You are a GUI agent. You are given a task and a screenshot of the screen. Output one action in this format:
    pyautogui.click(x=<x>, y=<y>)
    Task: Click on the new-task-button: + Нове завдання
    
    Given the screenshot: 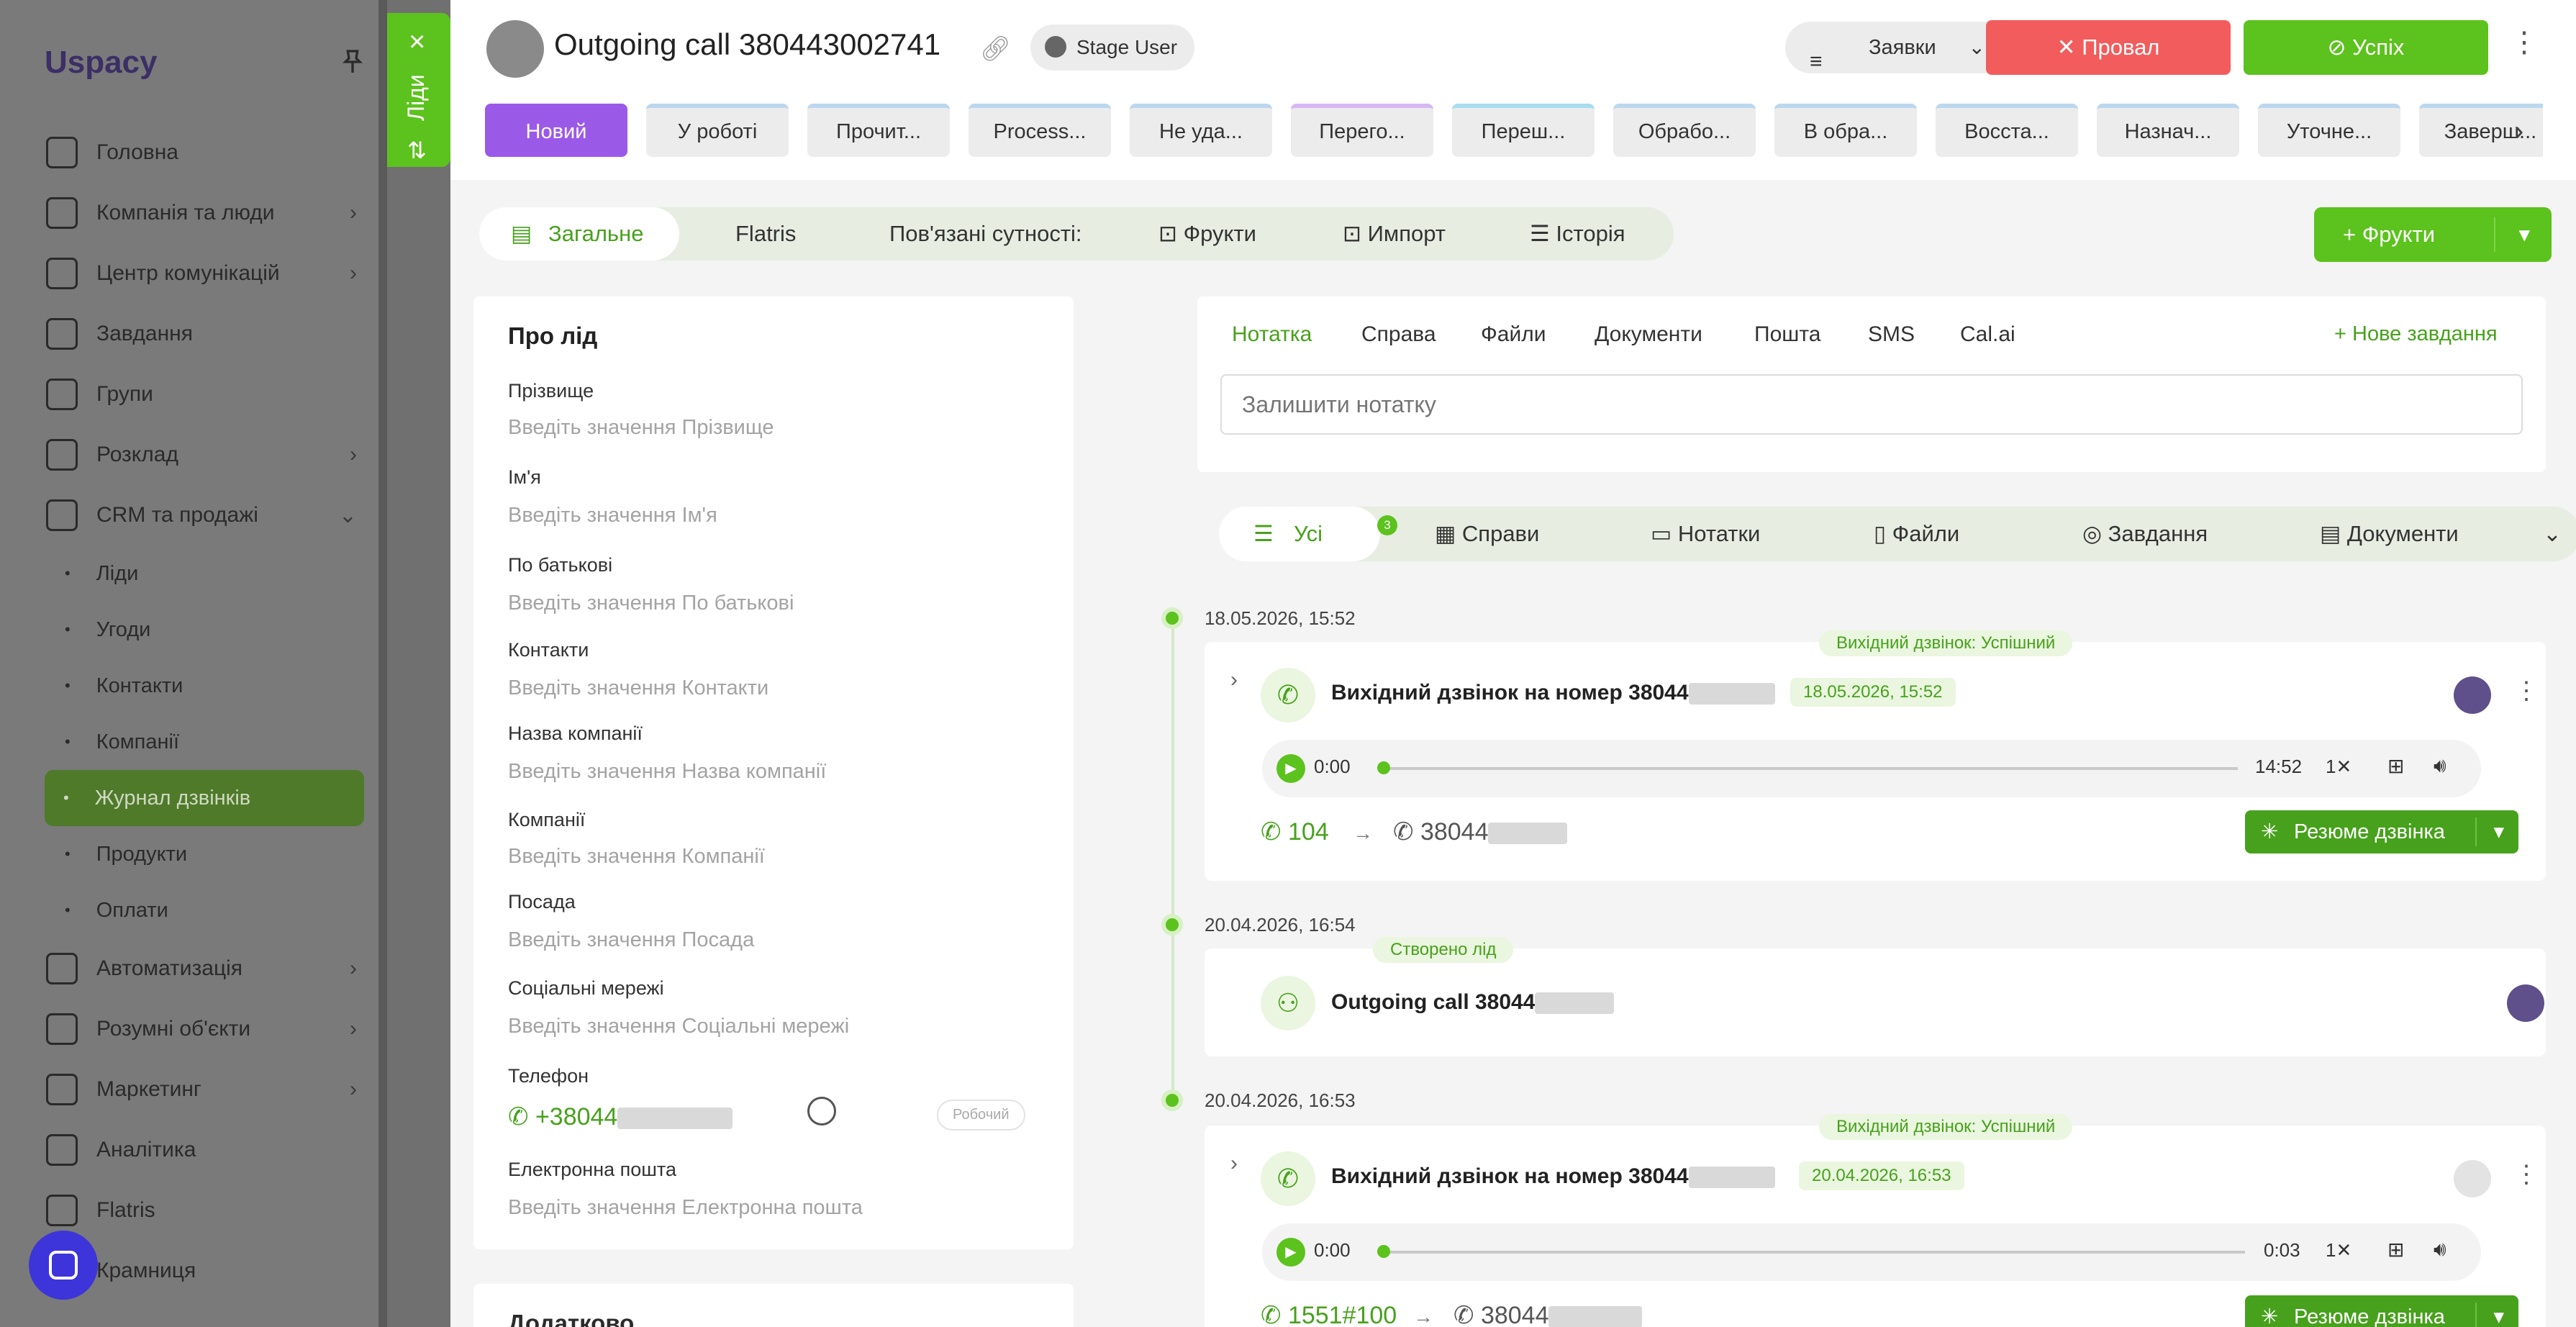 What is the action you would take?
    pyautogui.click(x=2416, y=334)
    